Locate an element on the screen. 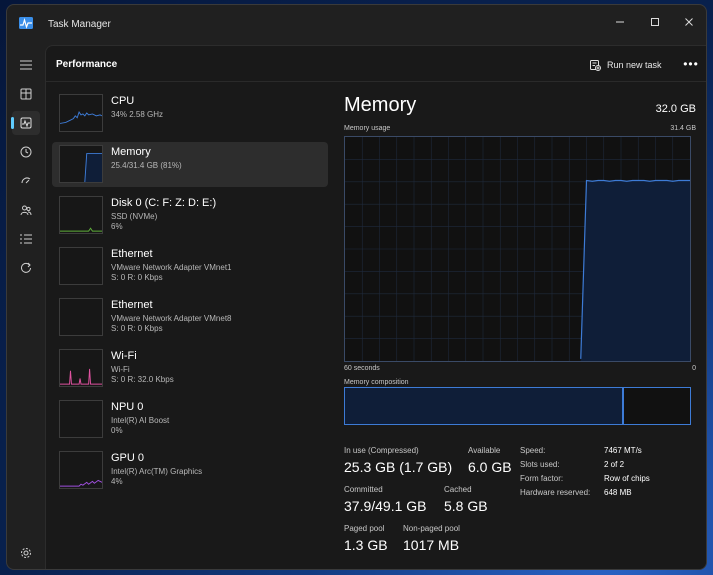 The height and width of the screenshot is (575, 713). performance-icon is located at coordinates (26, 123).